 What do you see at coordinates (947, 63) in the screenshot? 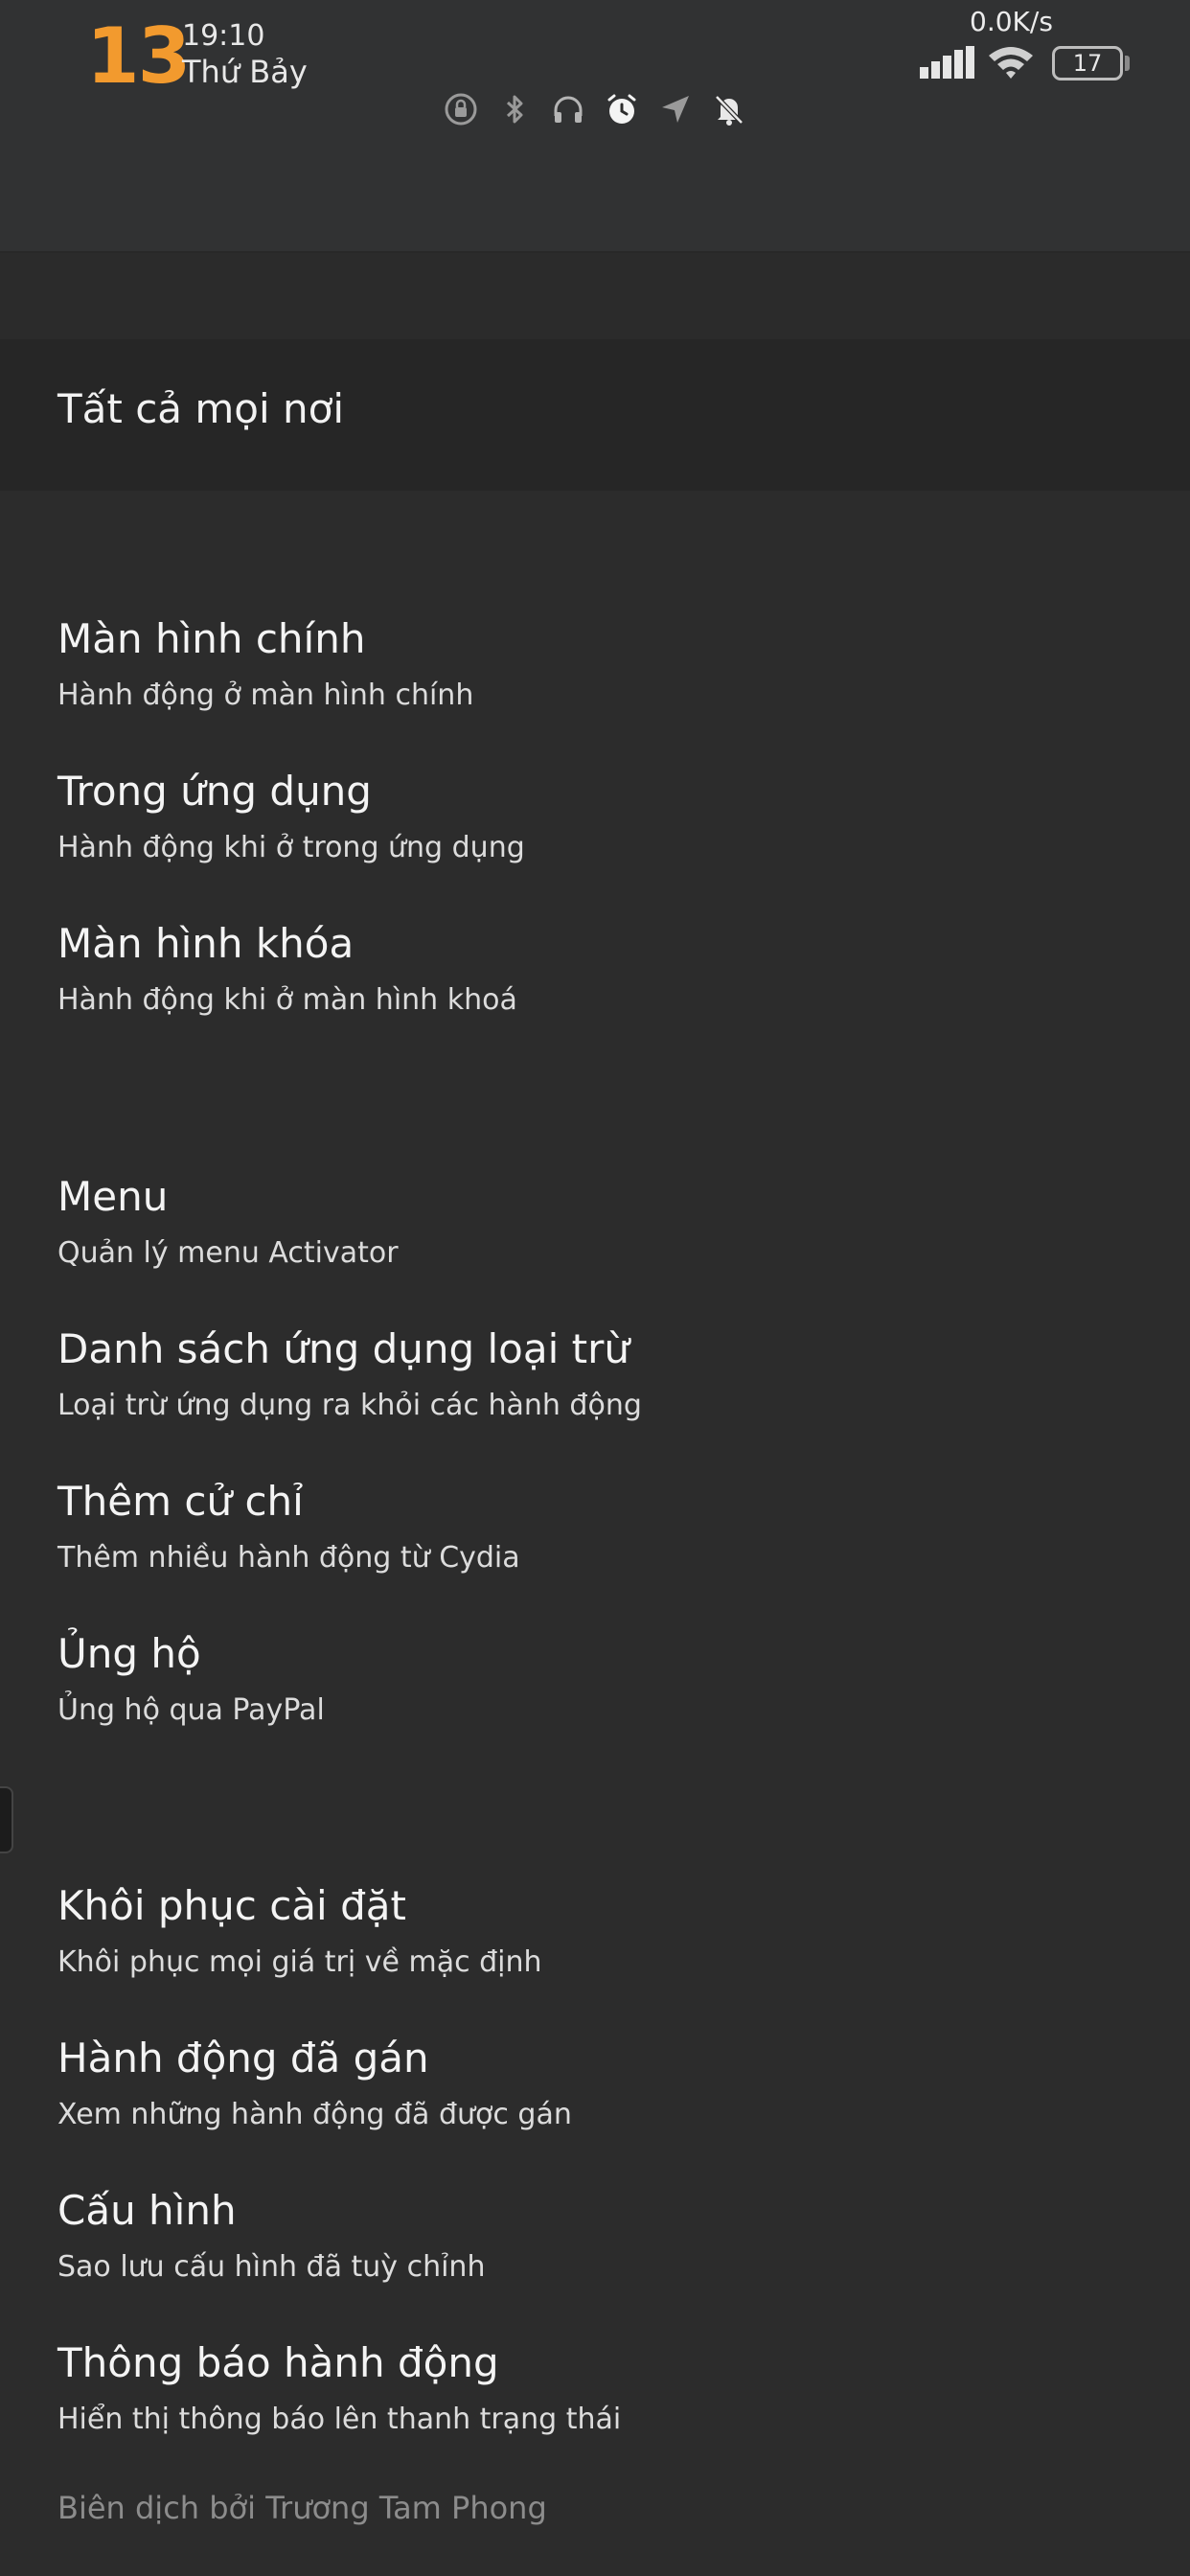
I see `cellular-signal-icon` at bounding box center [947, 63].